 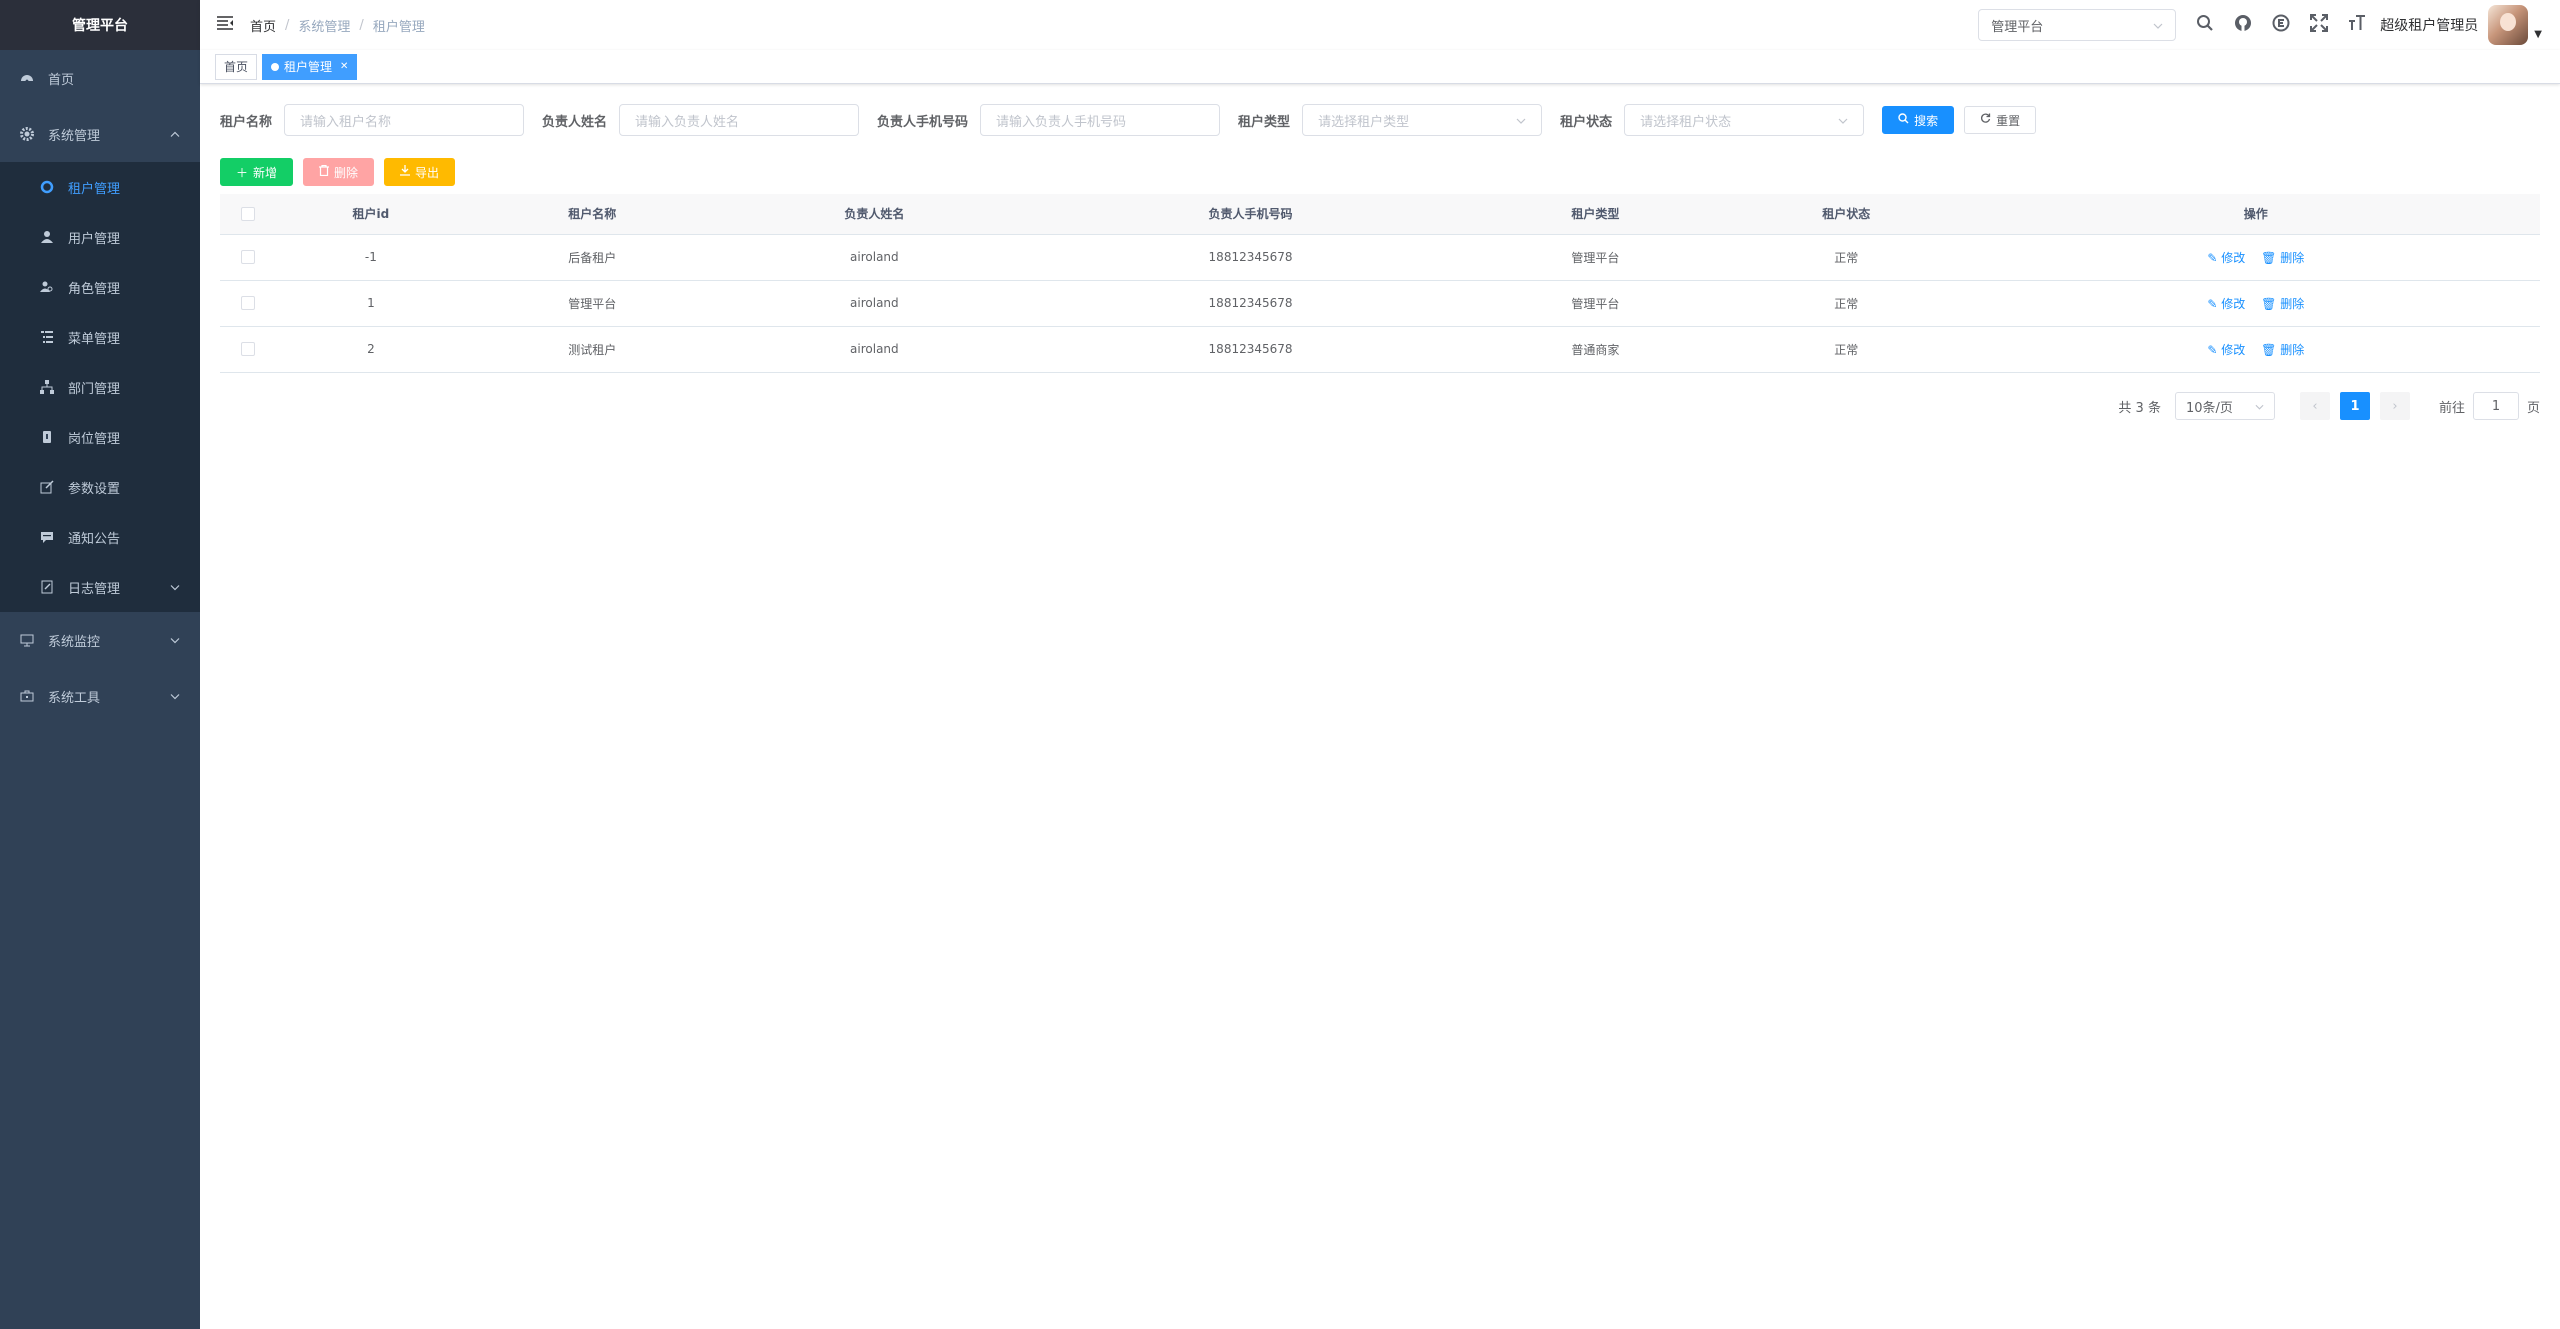 What do you see at coordinates (27, 640) in the screenshot?
I see `monitor-icon` at bounding box center [27, 640].